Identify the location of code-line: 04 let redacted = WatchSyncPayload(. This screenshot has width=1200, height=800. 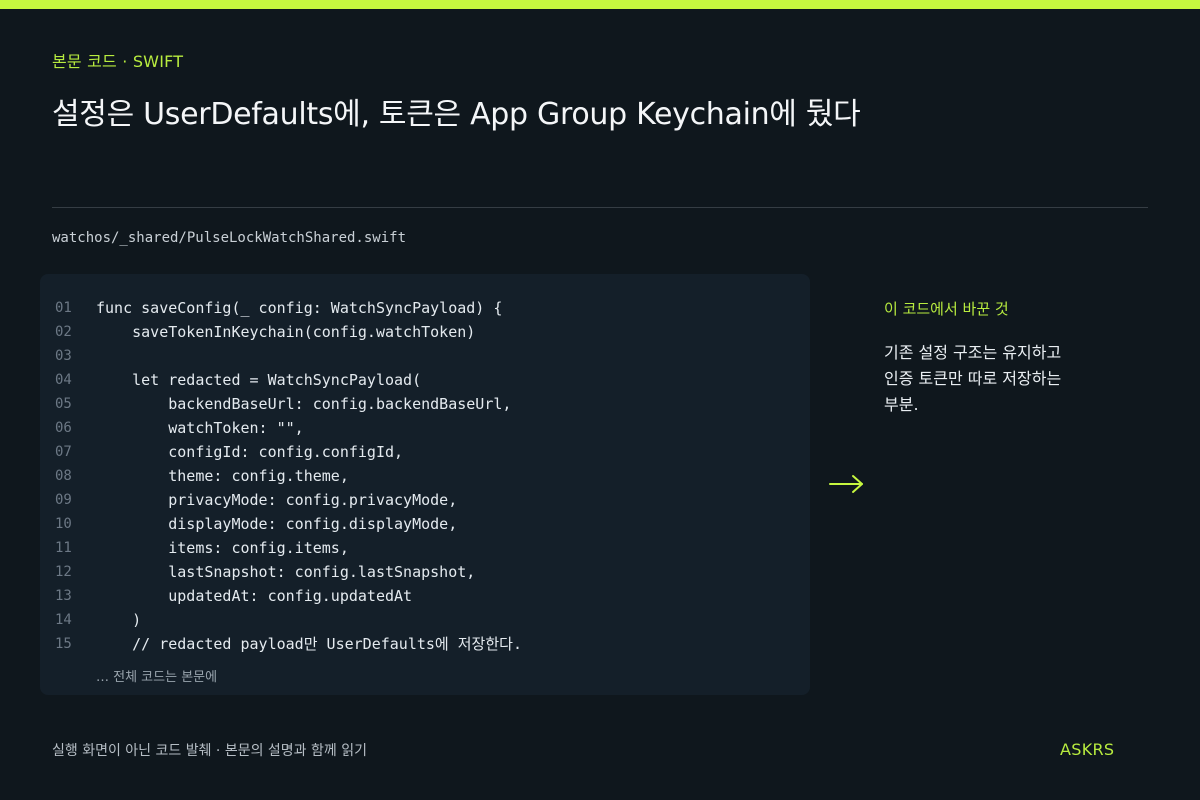
(425, 380).